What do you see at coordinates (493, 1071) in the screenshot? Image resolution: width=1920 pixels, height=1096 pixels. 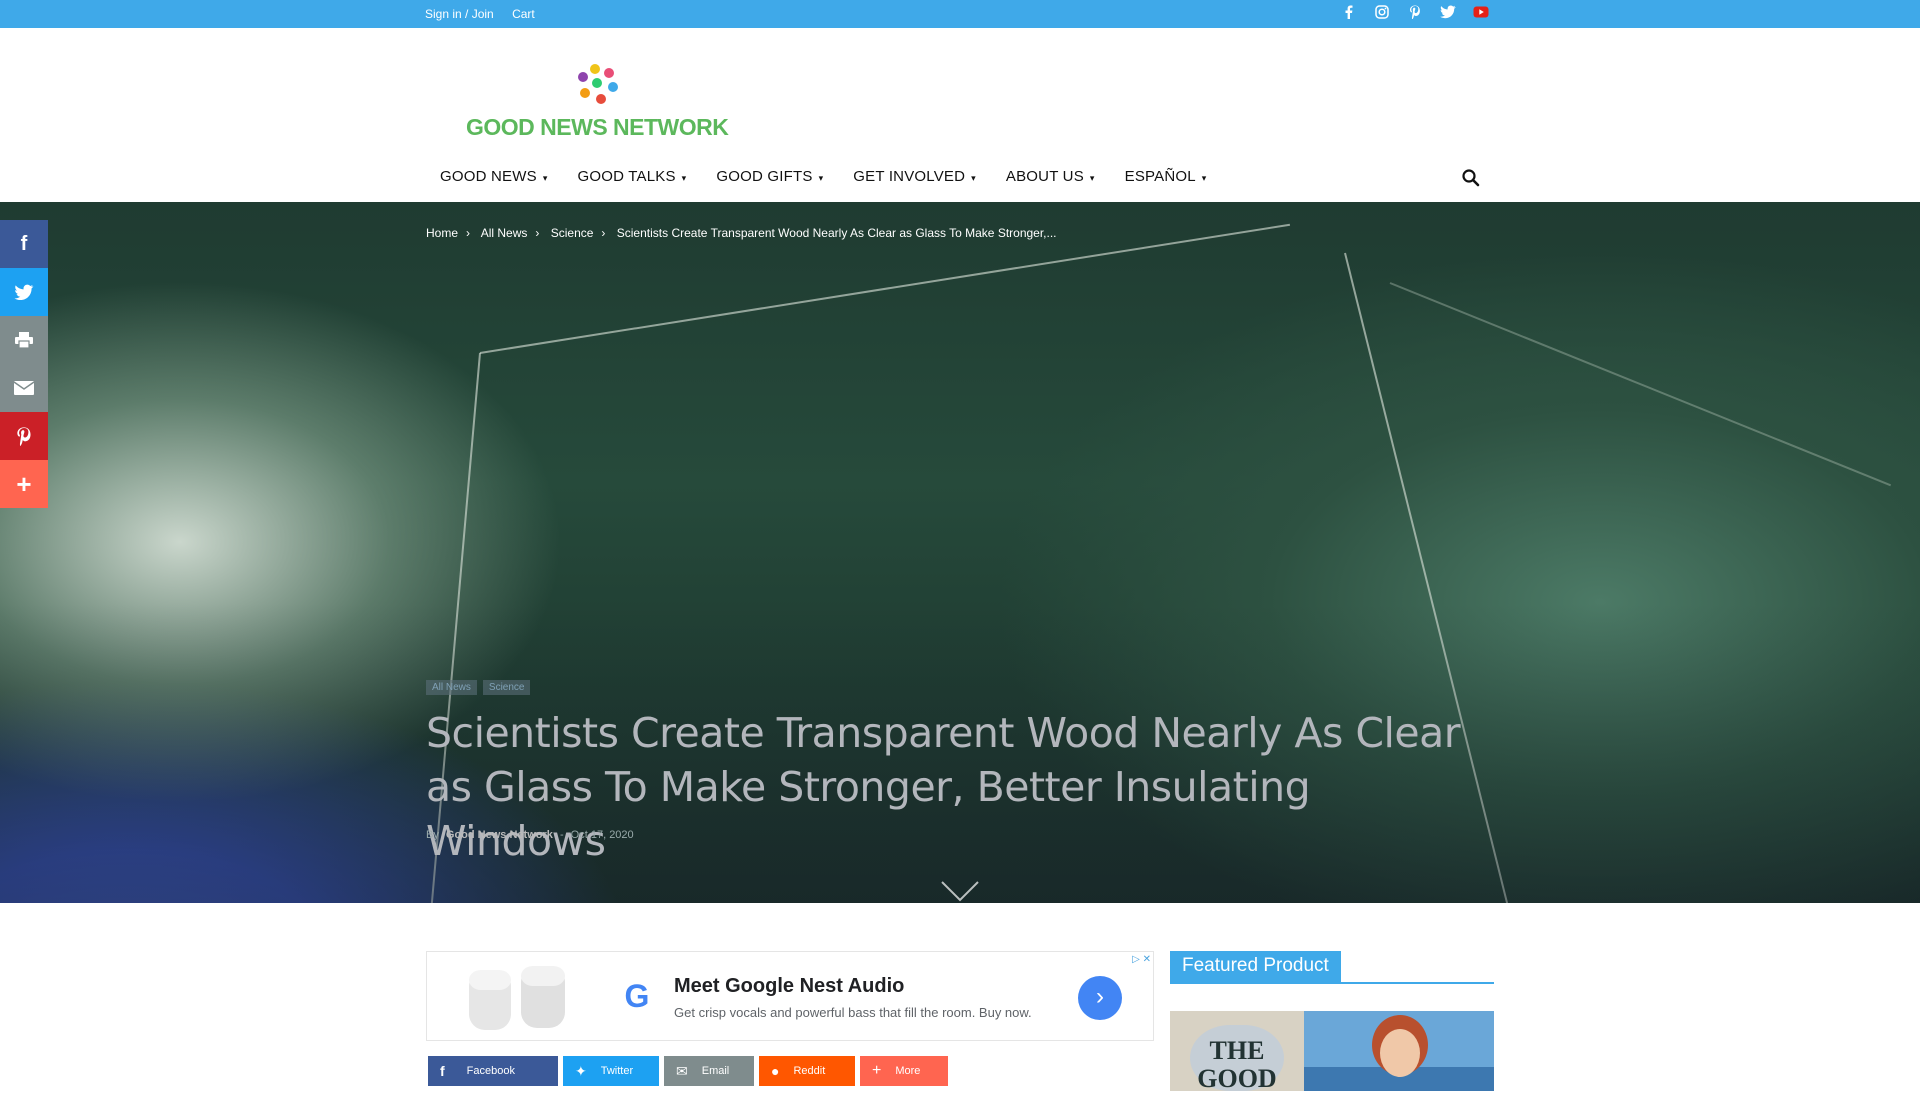 I see `facebook-share-row-button: f Facebook` at bounding box center [493, 1071].